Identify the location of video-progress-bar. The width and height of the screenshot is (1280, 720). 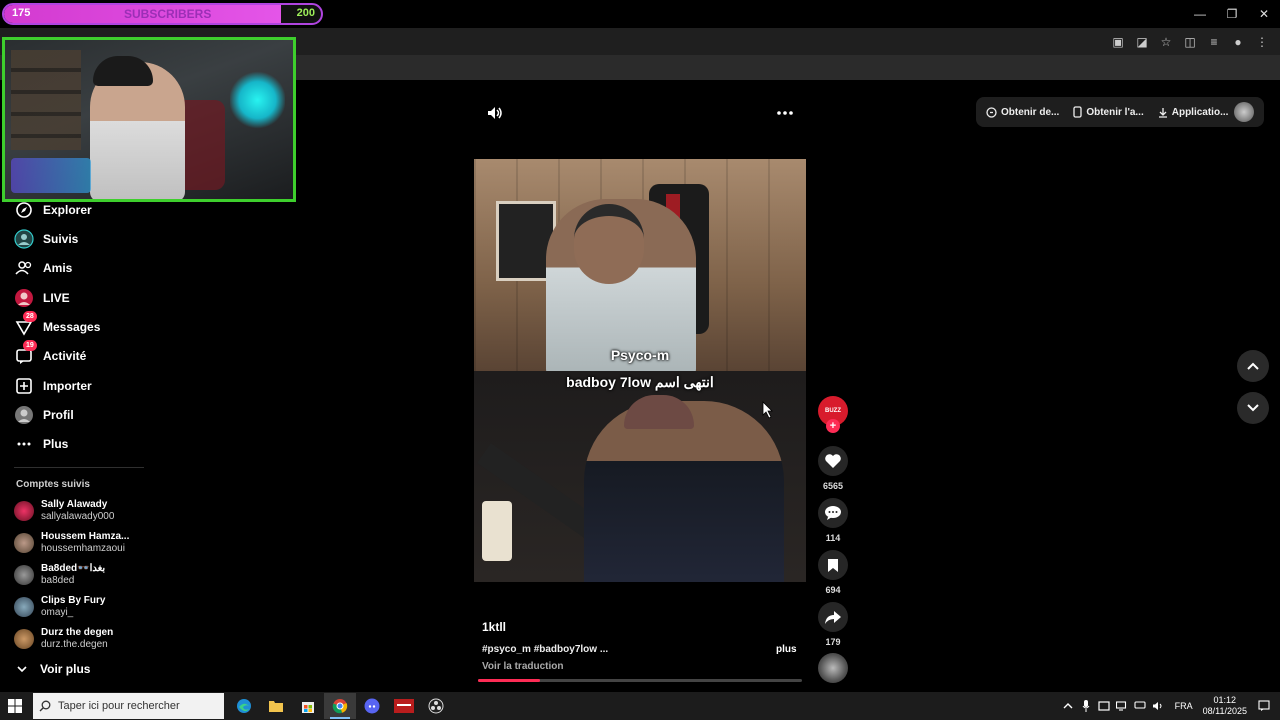
(640, 680).